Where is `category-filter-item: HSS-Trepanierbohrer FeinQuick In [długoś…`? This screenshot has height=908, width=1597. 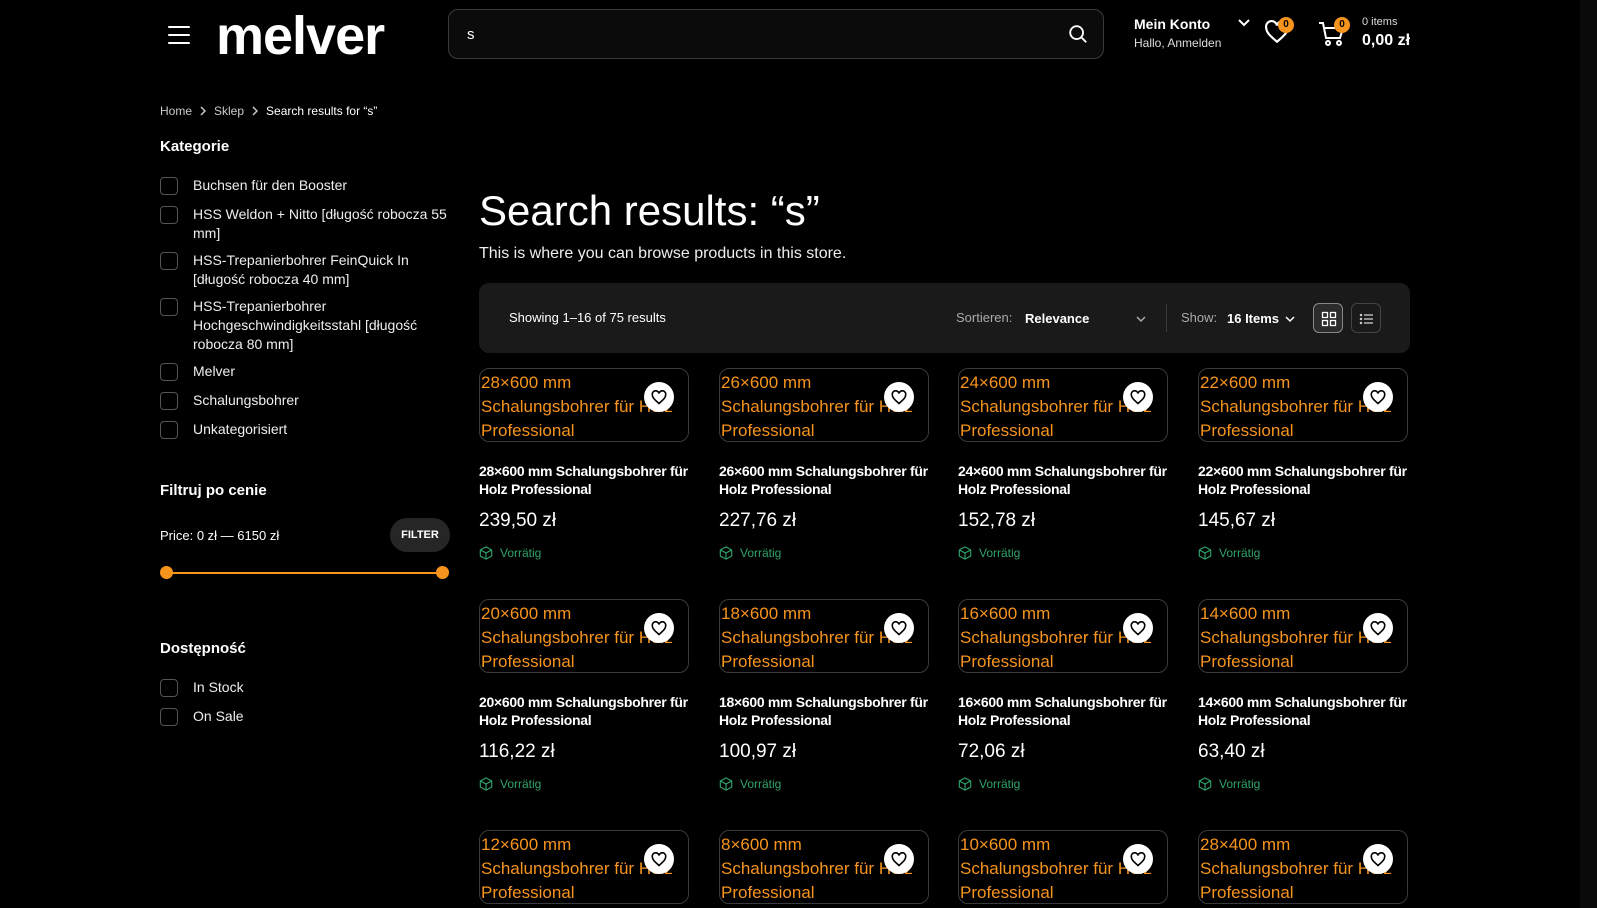
category-filter-item: HSS-Trepanierbohrer FeinQuick In [długoś… is located at coordinates (305, 270).